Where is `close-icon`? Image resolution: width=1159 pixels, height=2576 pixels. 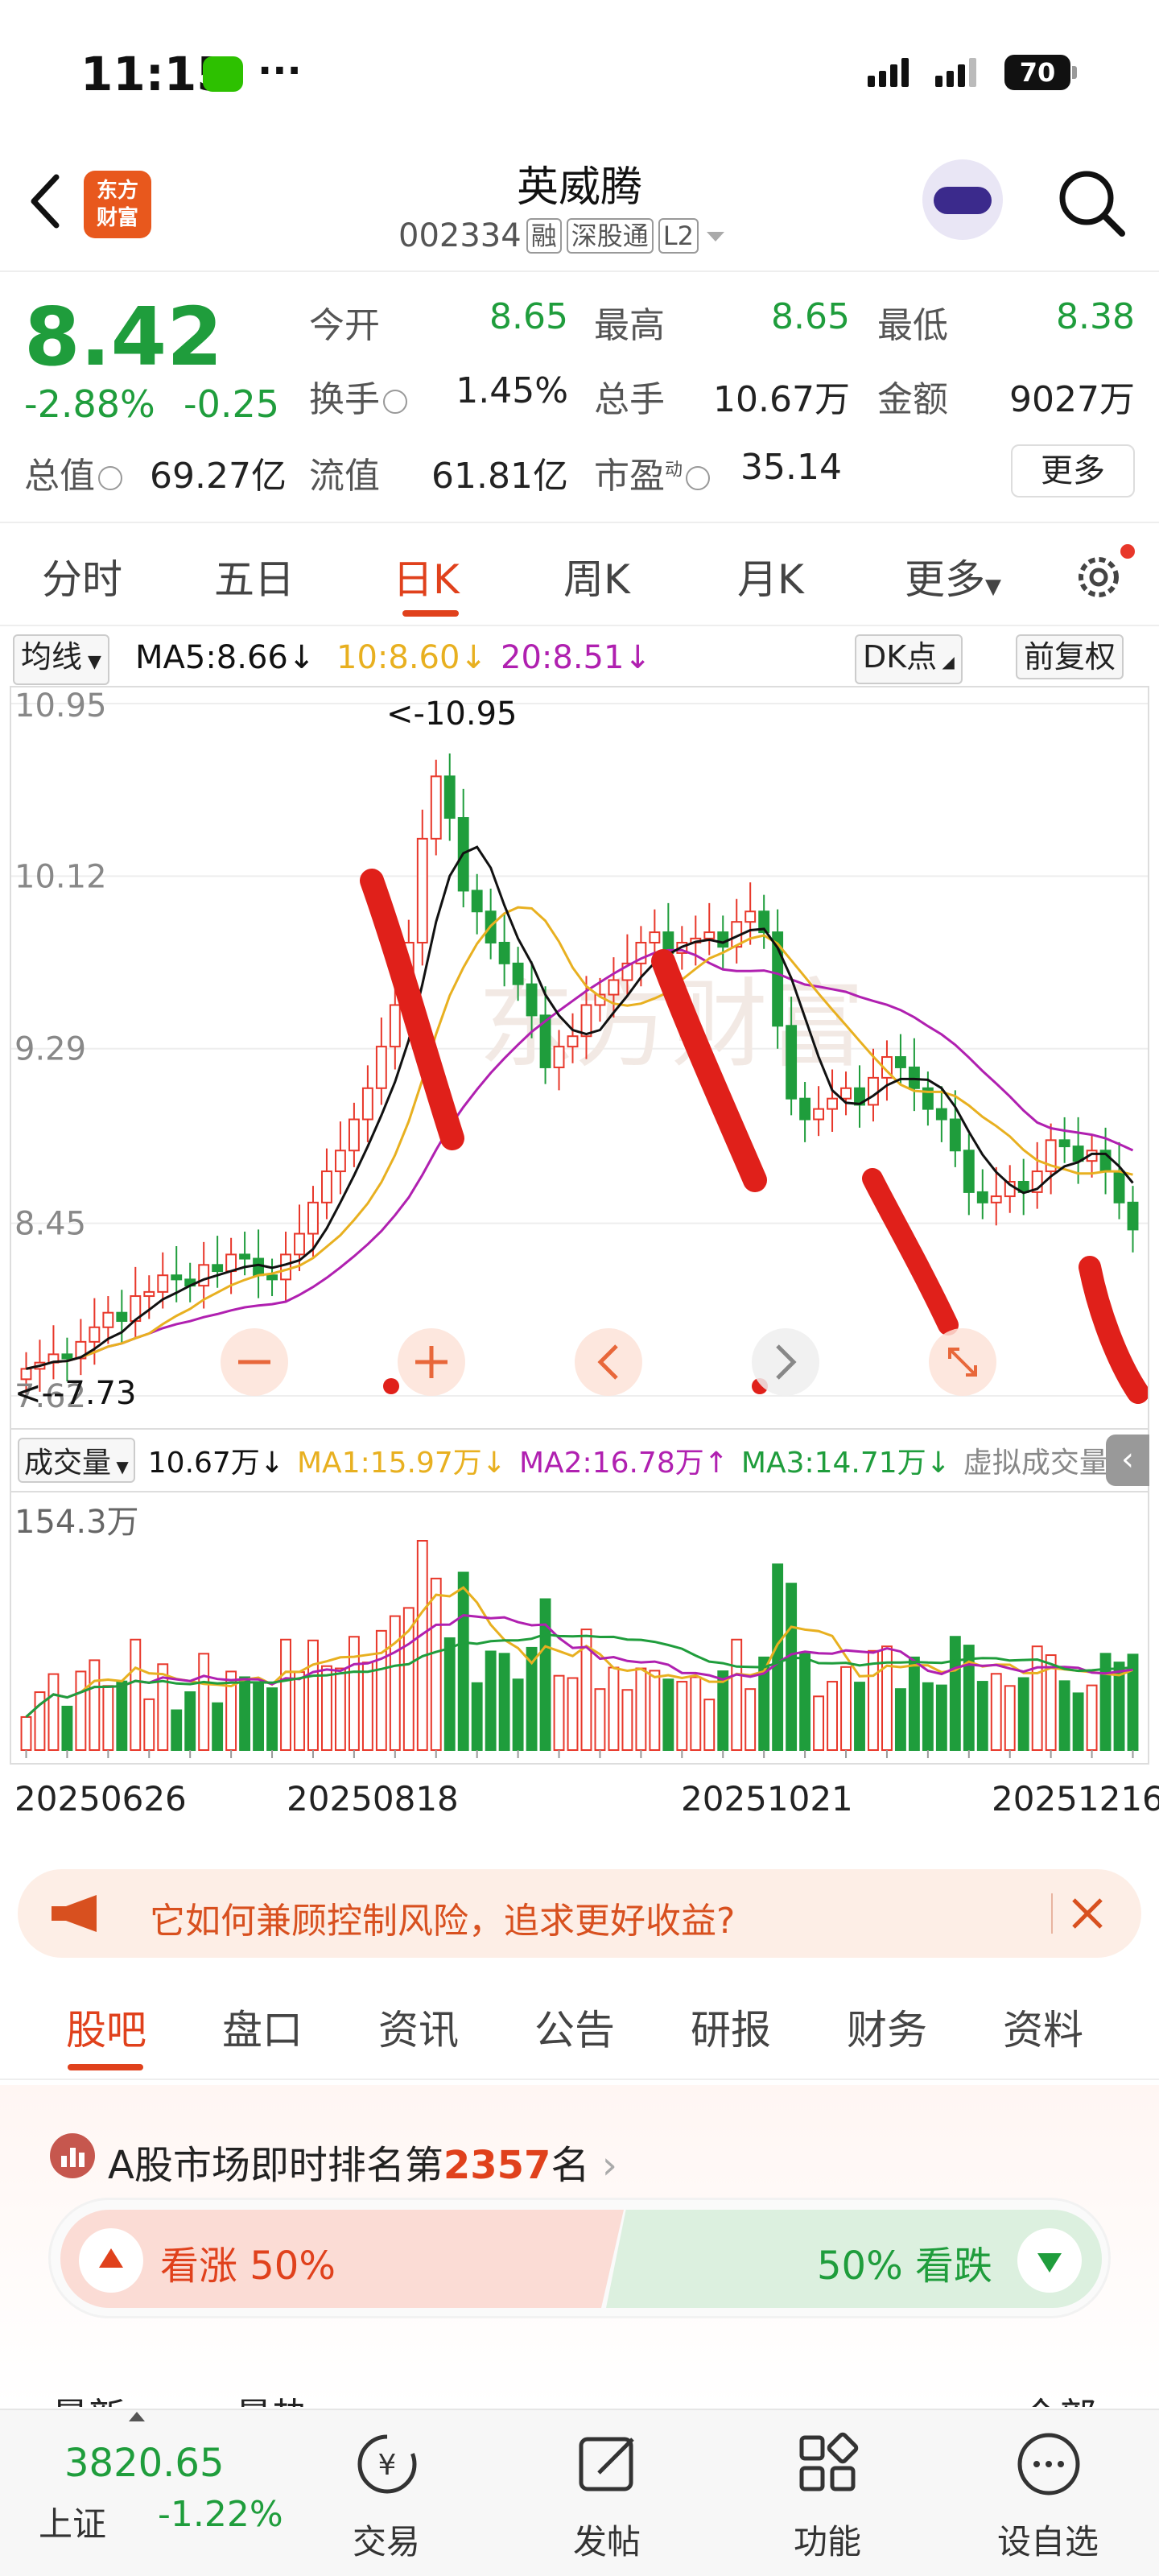 close-icon is located at coordinates (1087, 1913).